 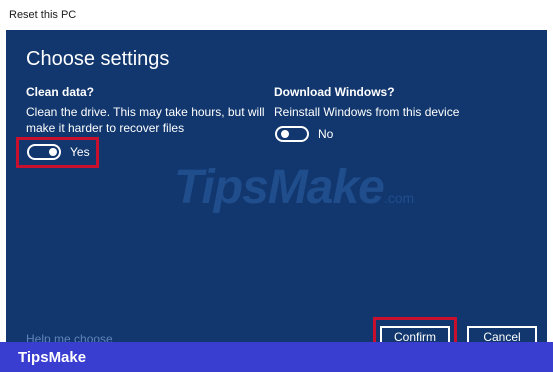 What do you see at coordinates (502, 334) in the screenshot?
I see `cancel-button: Cancel` at bounding box center [502, 334].